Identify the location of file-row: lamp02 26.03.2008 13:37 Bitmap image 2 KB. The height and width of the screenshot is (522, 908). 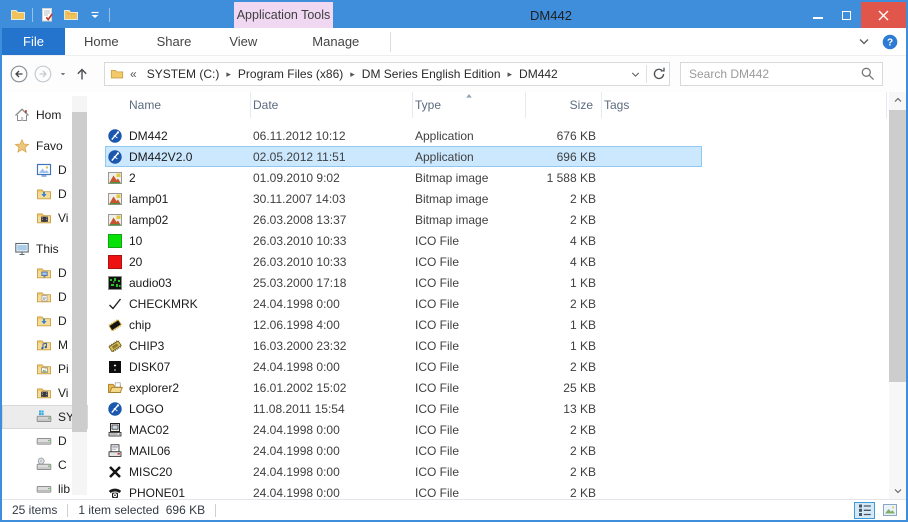
(403, 219).